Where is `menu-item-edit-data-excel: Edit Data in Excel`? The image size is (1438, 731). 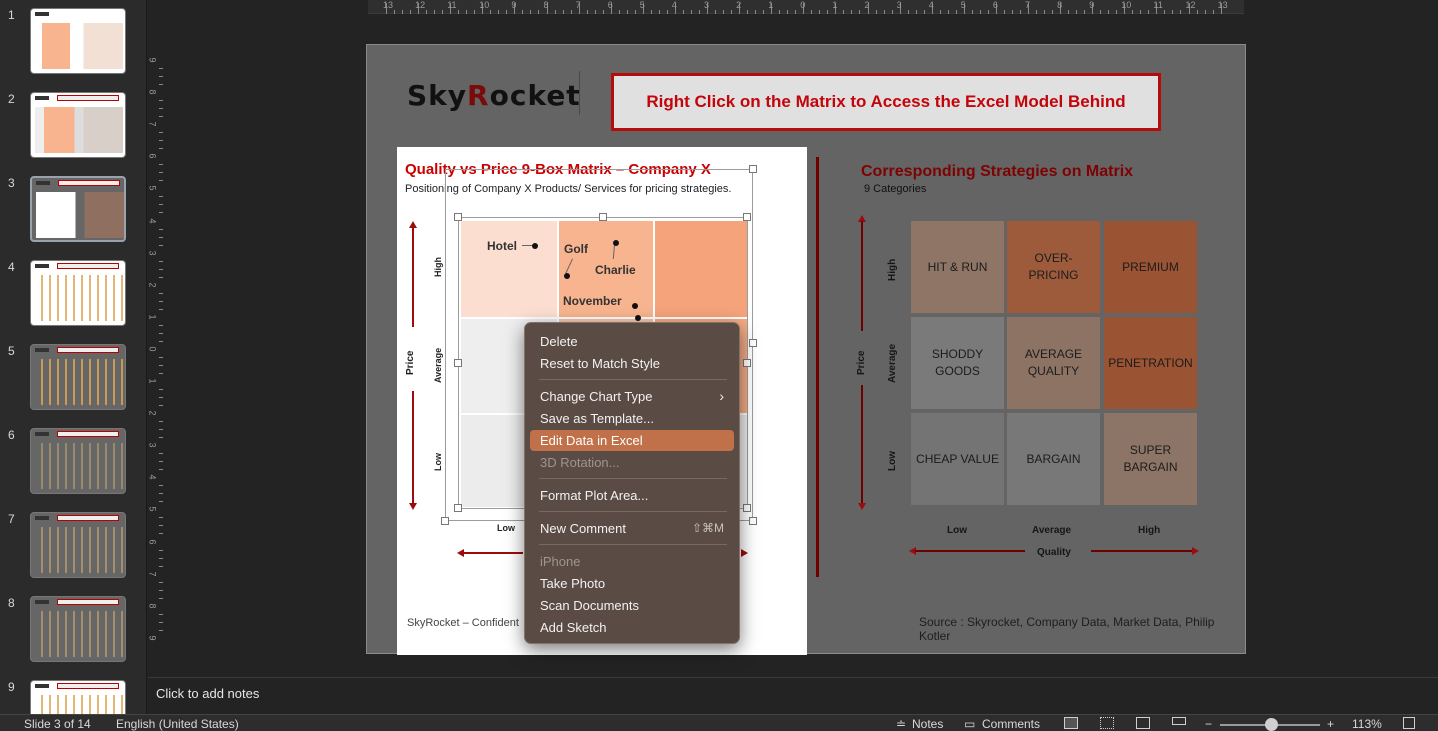
menu-item-edit-data-excel: Edit Data in Excel is located at coordinates (632, 440).